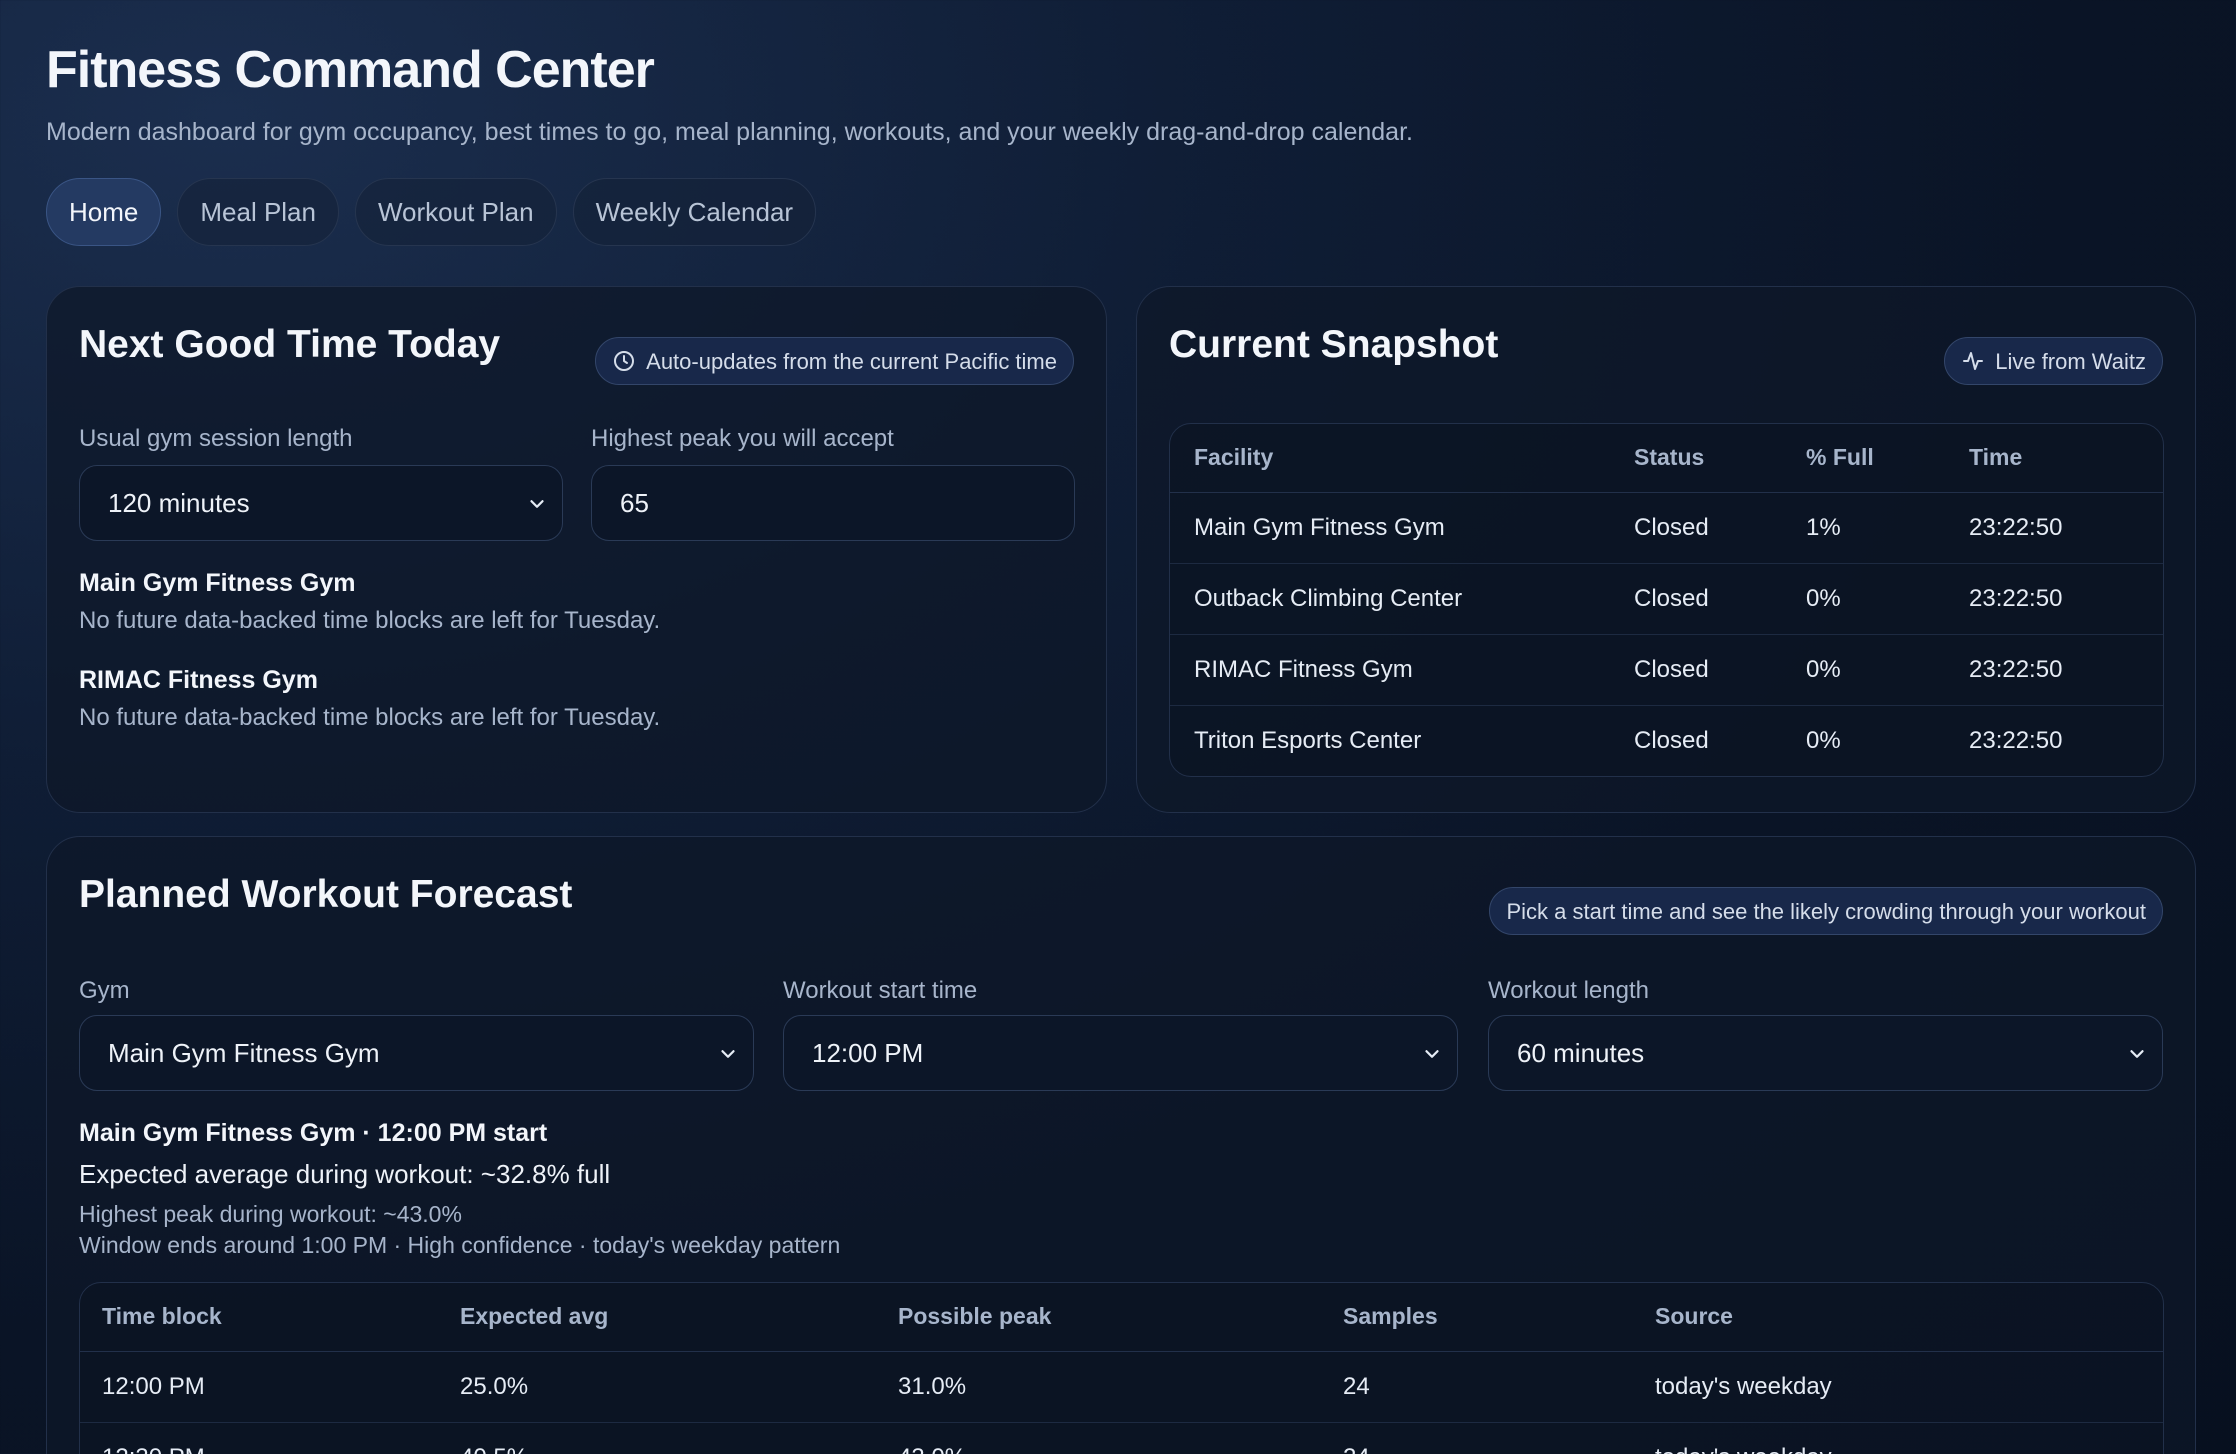 This screenshot has height=1454, width=2236. What do you see at coordinates (1568, 990) in the screenshot?
I see `workout-length-label: Workout length` at bounding box center [1568, 990].